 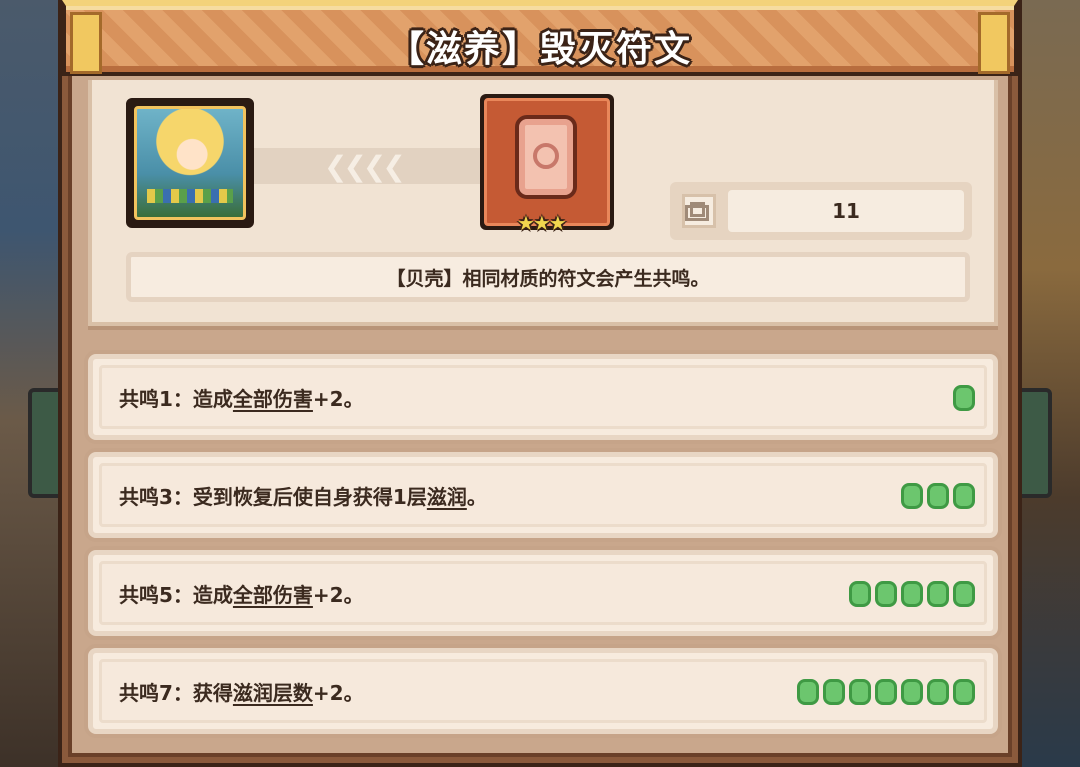 I want to click on resonance-text: 共鸣7：获得滋润层数+2。, so click(x=241, y=691).